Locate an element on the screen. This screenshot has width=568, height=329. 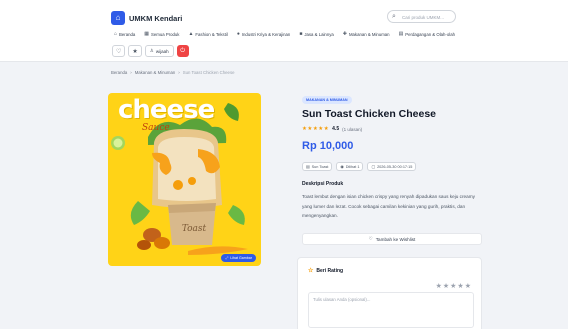
rating-stars: ★★★★★ is located at coordinates (316, 129).